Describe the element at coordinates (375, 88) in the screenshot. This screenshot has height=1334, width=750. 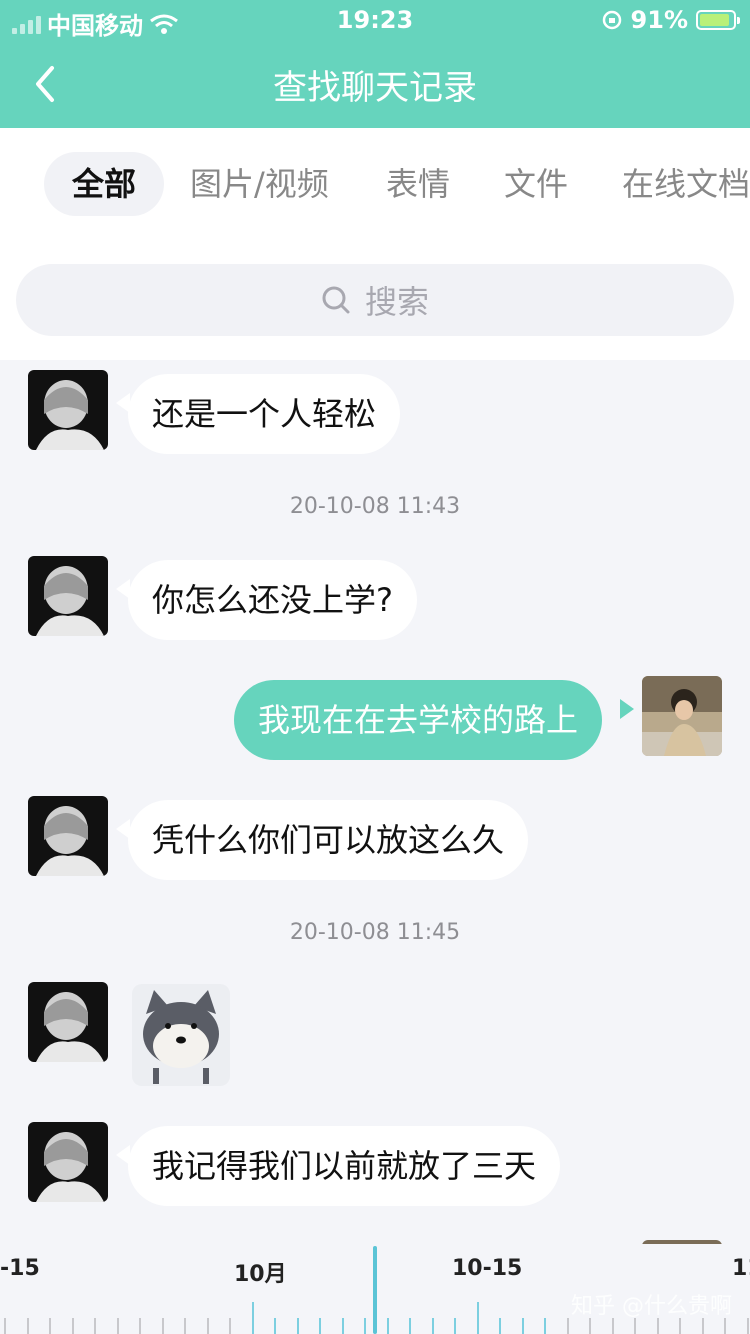
I see `page-title: 查找聊天记录` at that location.